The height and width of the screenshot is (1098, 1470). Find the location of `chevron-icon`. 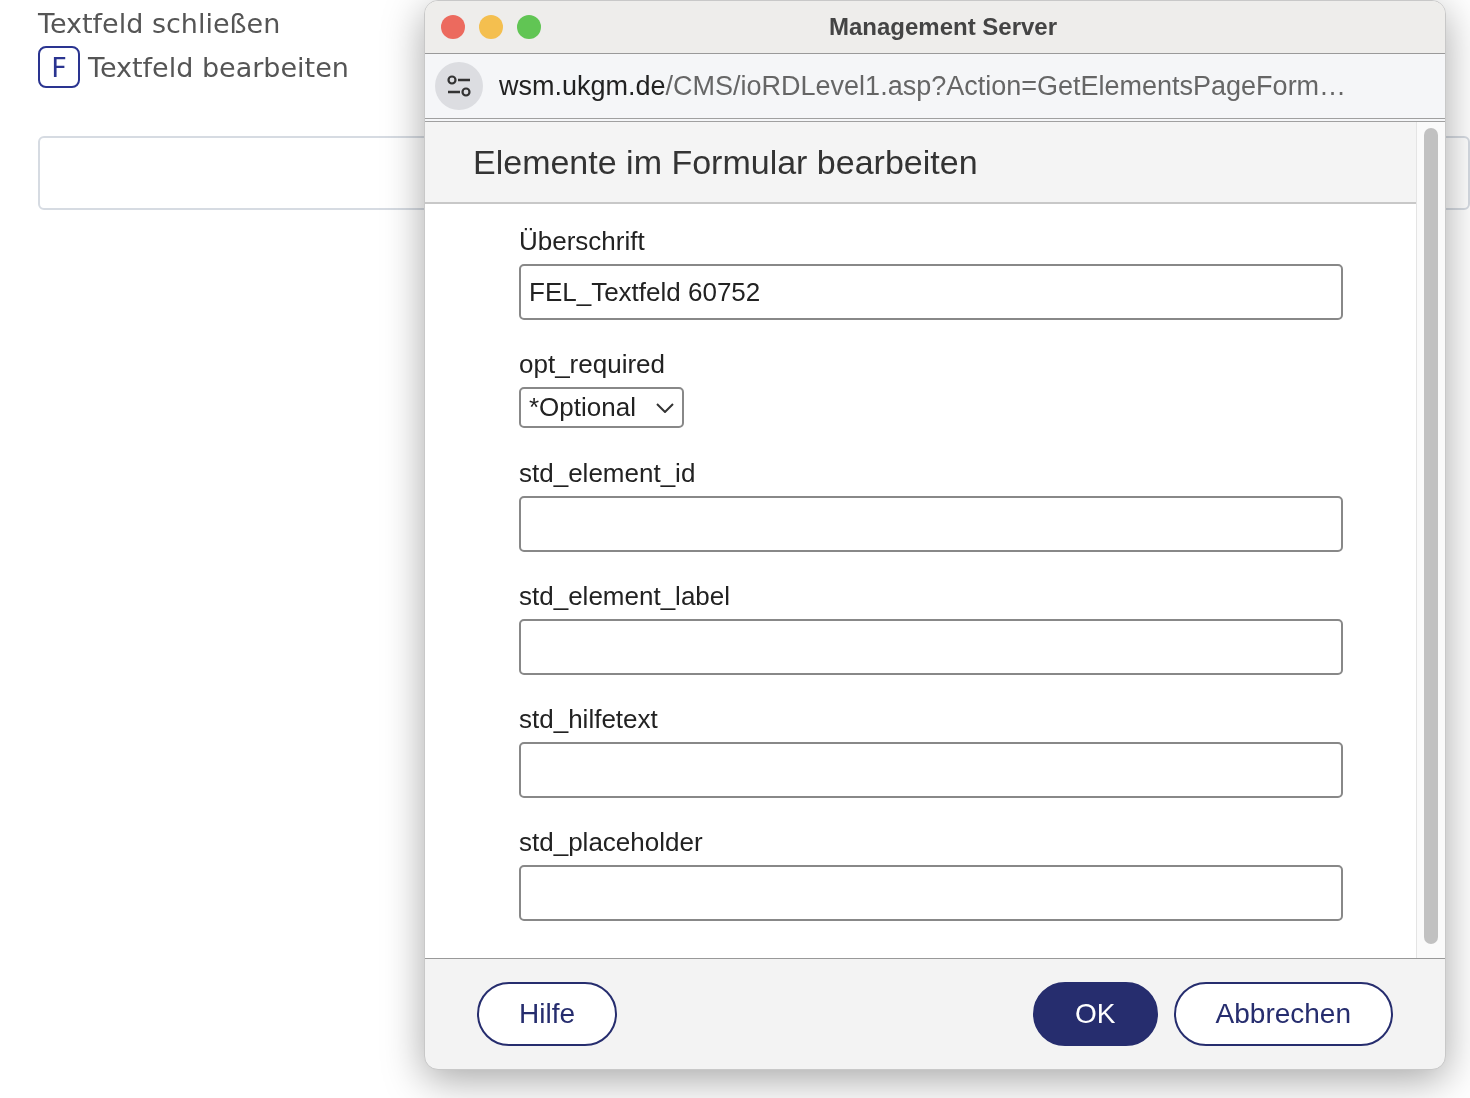

chevron-icon is located at coordinates (665, 407).